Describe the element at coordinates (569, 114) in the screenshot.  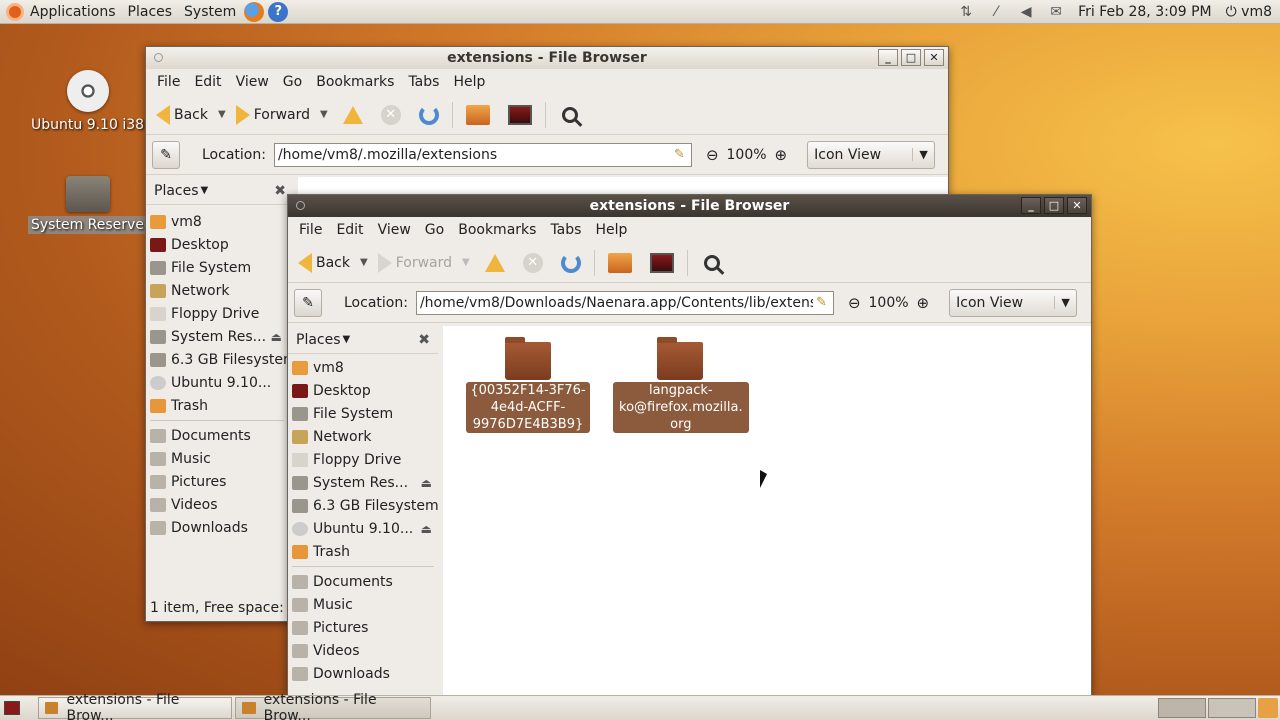
I see `search-icon` at that location.